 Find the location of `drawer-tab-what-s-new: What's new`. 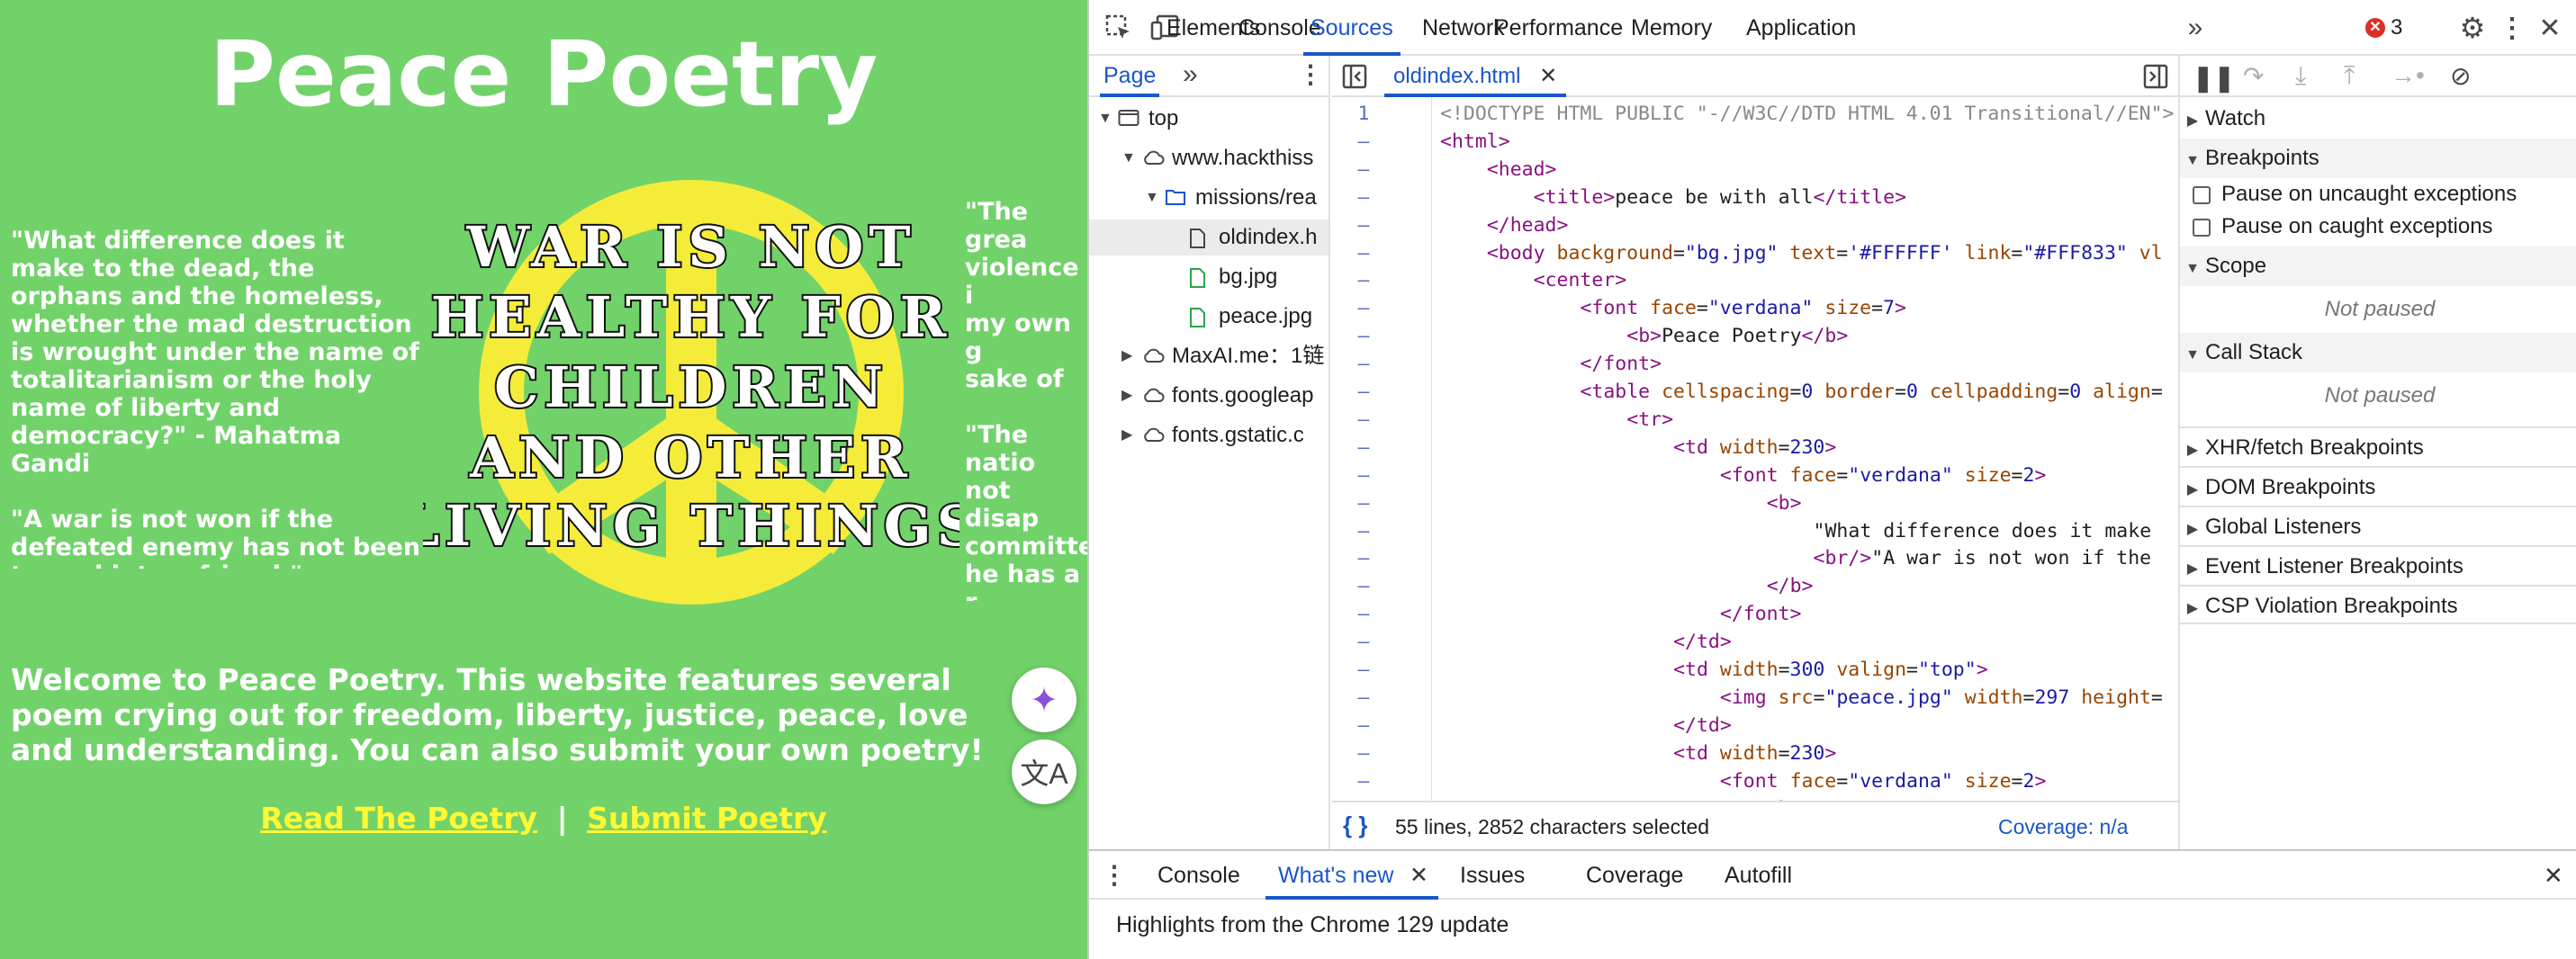

drawer-tab-what-s-new: What's new is located at coordinates (1352, 875).